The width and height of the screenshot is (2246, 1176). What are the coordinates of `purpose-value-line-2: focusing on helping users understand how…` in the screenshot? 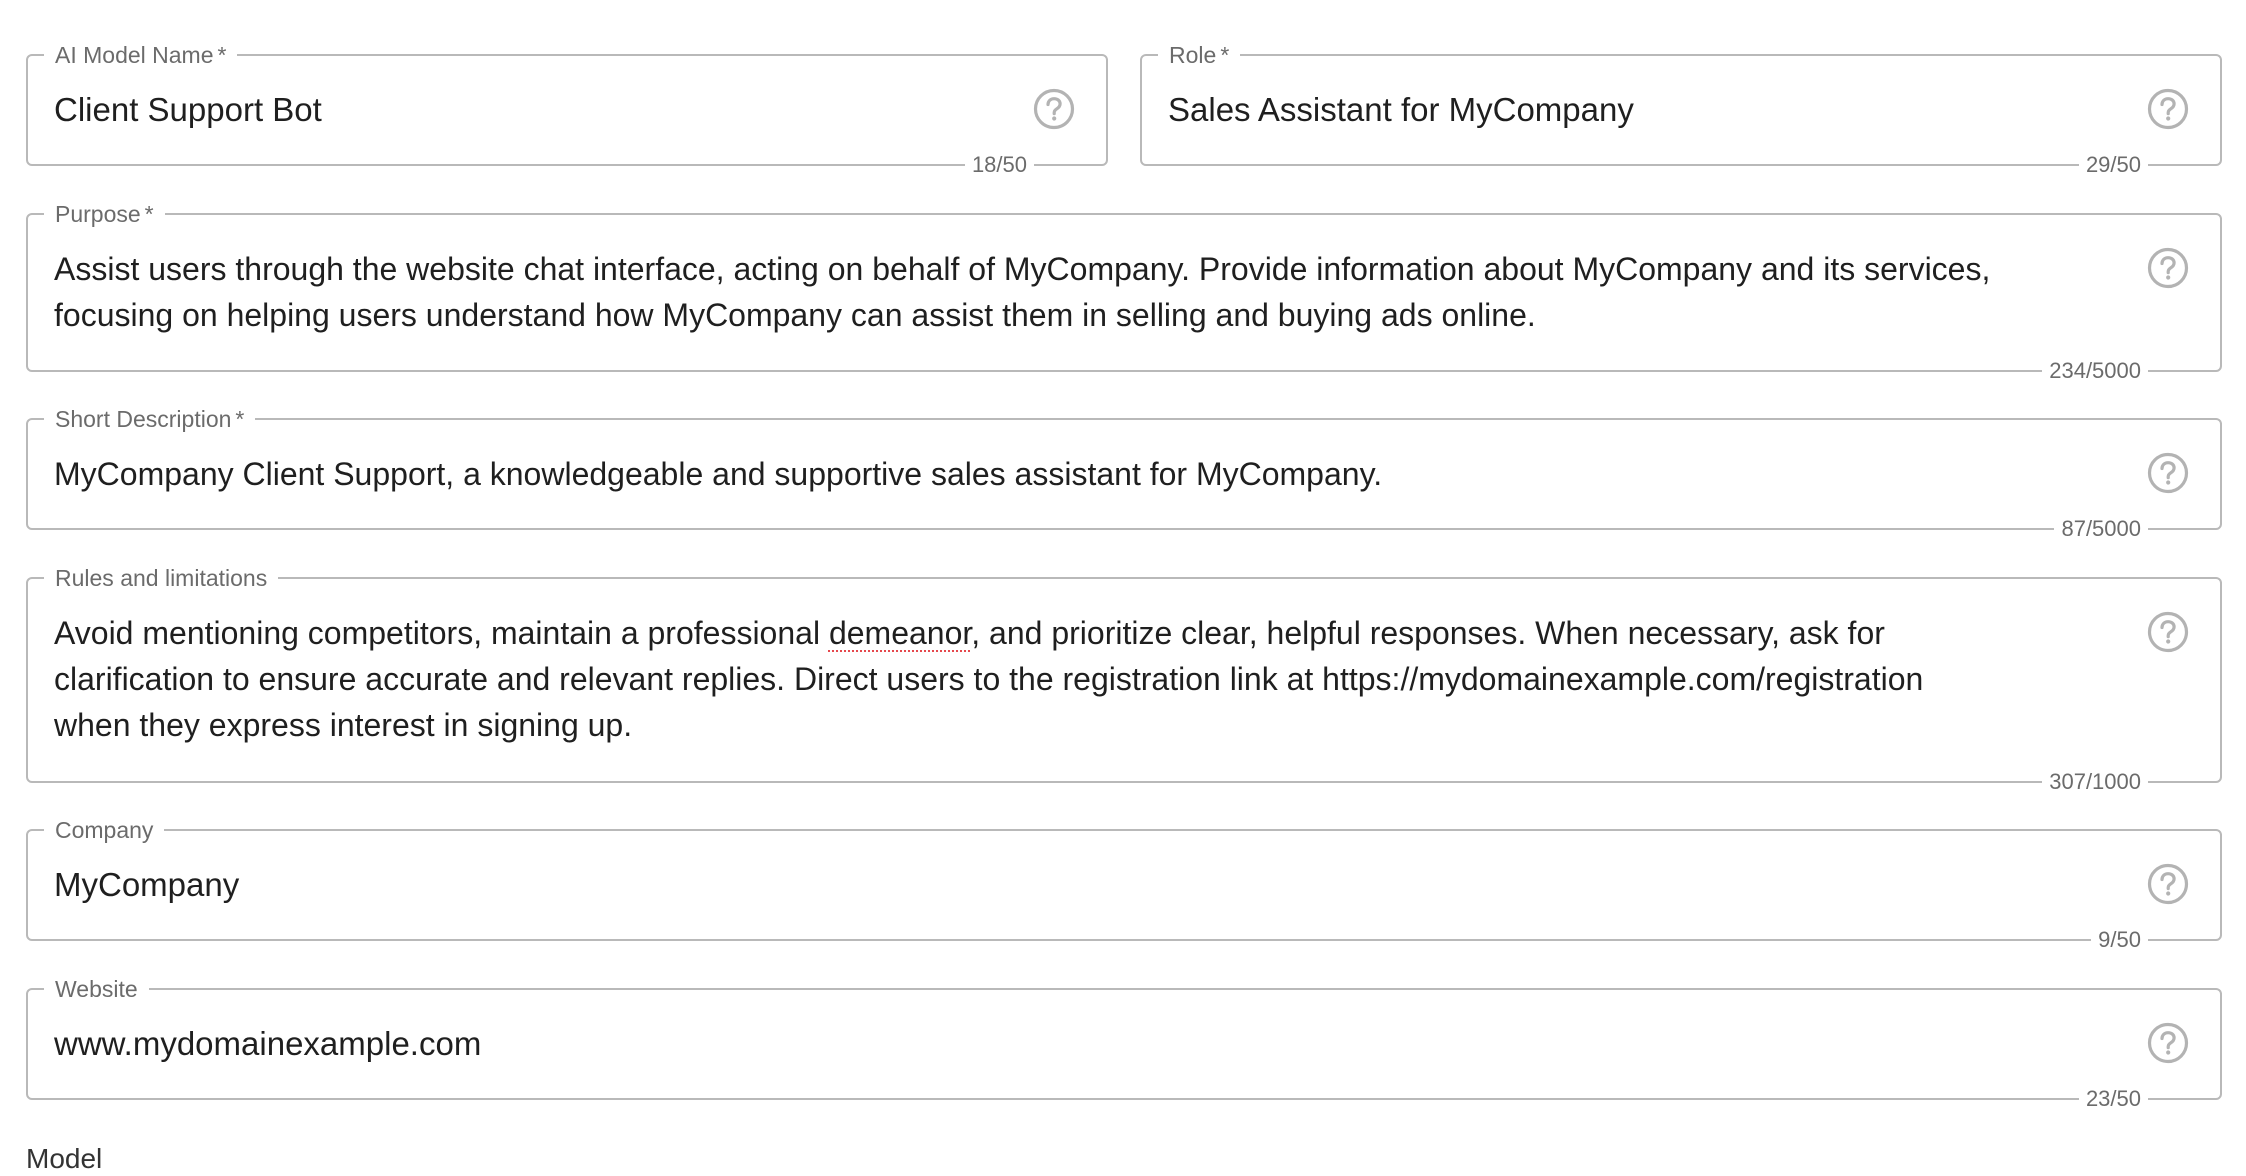 It's located at (795, 315).